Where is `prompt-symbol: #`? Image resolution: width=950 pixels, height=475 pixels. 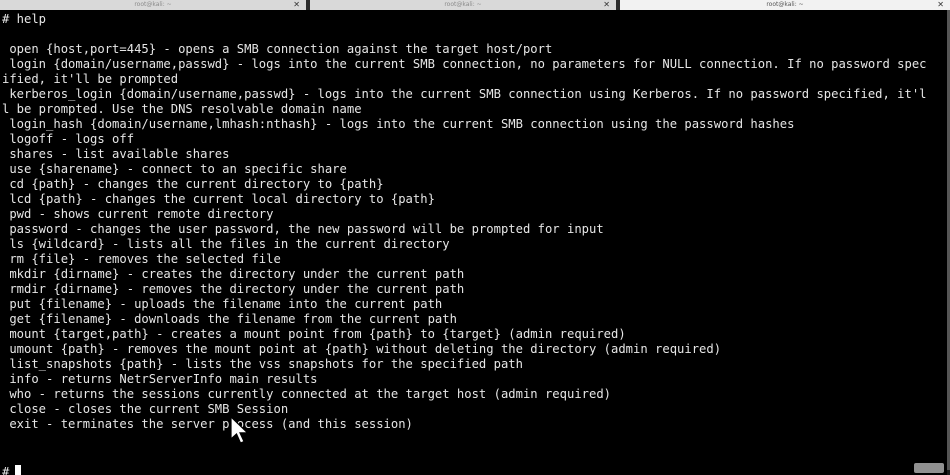
prompt-symbol: # is located at coordinates (6, 470).